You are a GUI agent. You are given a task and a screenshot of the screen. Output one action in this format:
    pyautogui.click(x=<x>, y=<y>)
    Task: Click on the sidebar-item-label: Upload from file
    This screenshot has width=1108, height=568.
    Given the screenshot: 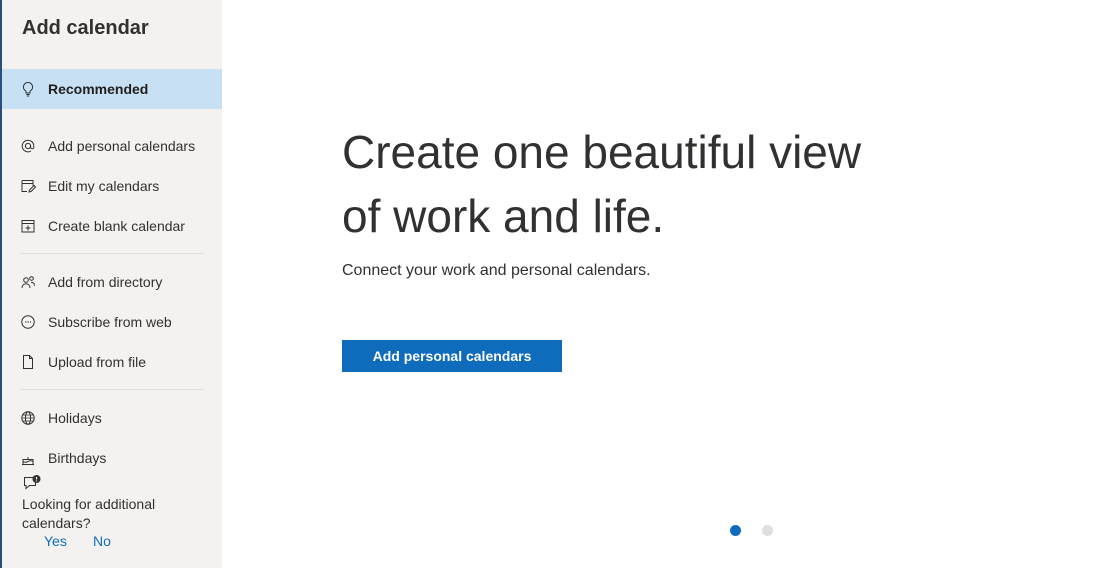 What is the action you would take?
    pyautogui.click(x=97, y=362)
    